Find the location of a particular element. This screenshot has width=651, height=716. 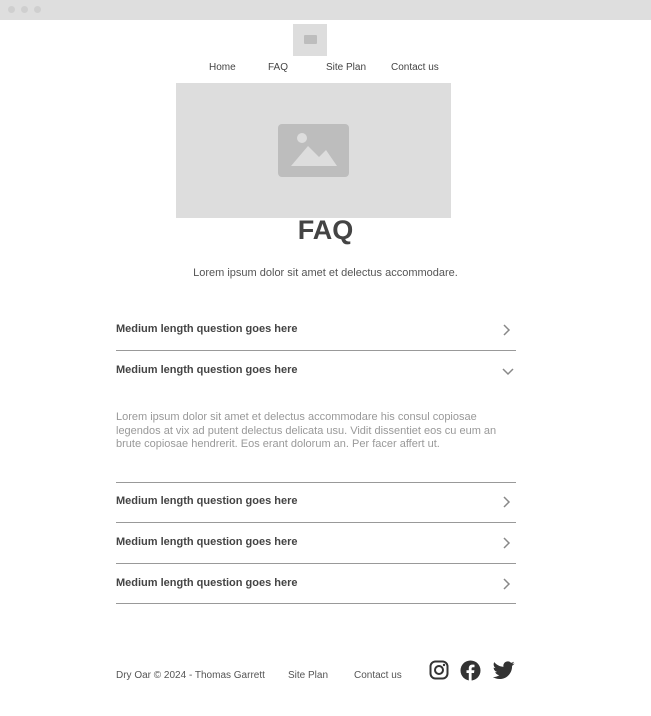

window-titlebar is located at coordinates (325, 10).